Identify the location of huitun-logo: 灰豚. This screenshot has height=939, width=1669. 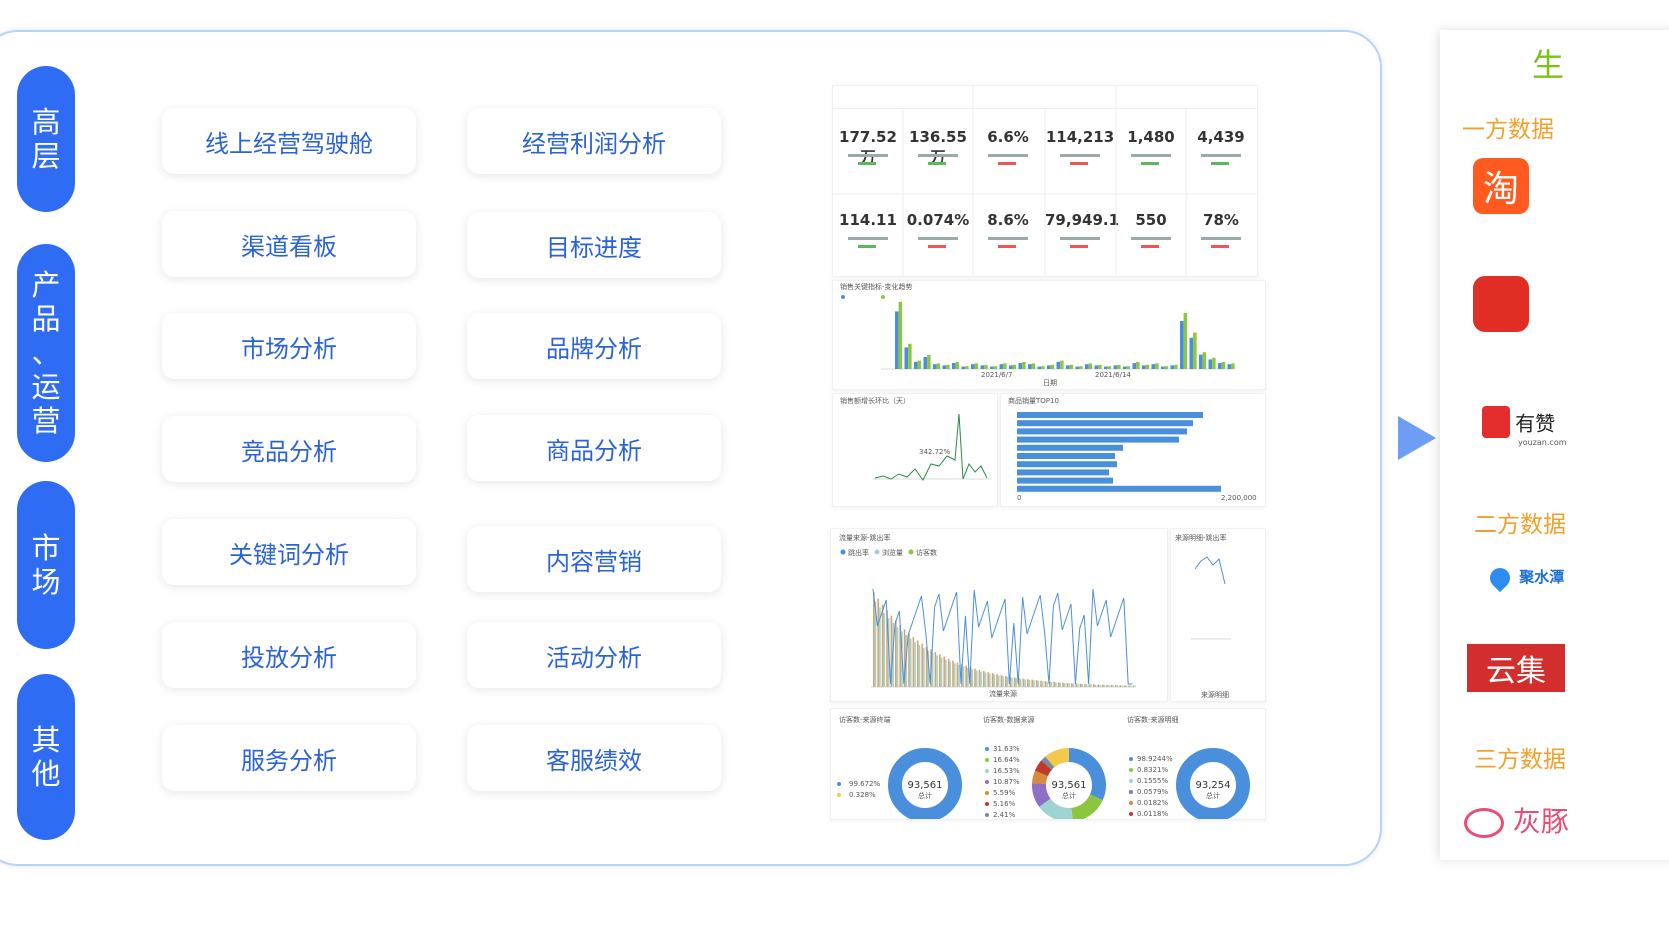
(1516, 820).